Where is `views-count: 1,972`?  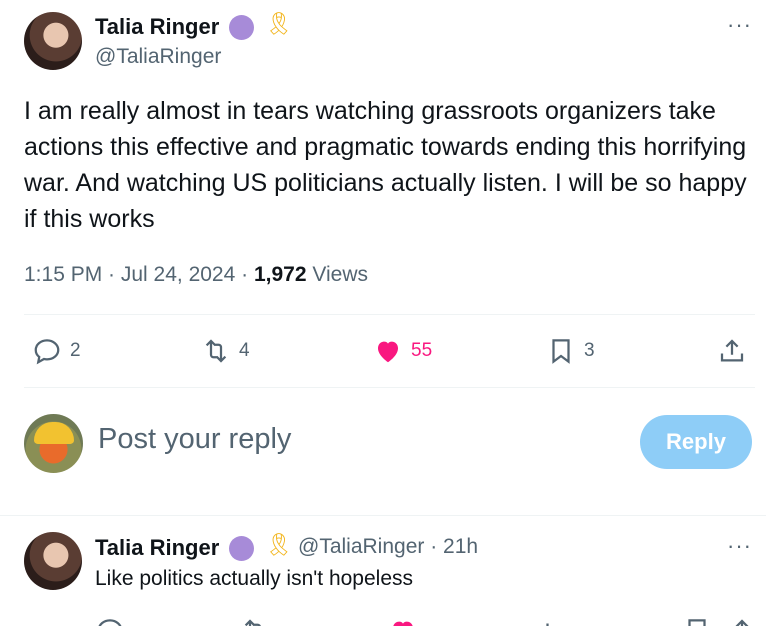 views-count: 1,972 is located at coordinates (280, 274).